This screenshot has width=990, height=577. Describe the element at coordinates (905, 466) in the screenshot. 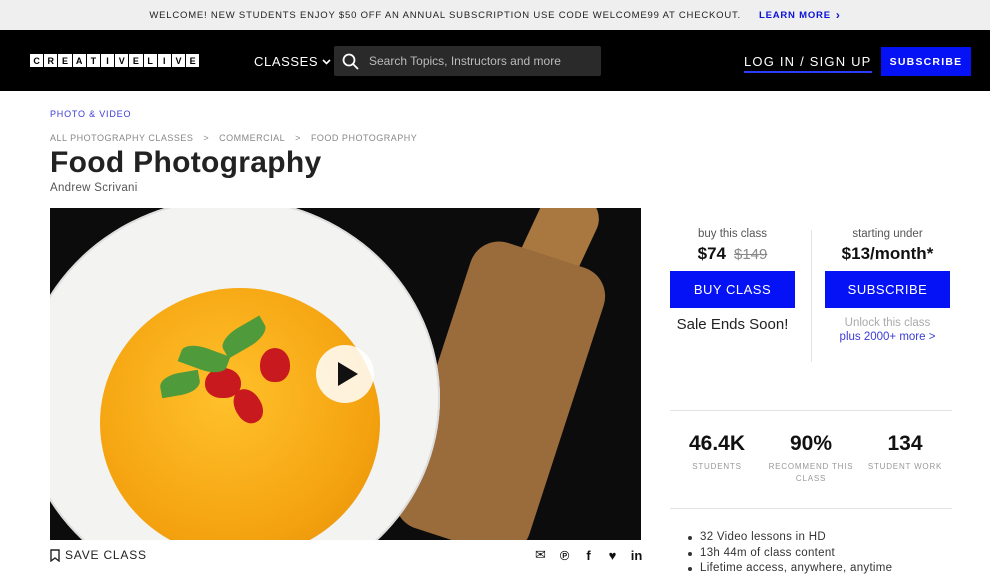

I see `stat-label: STUDENT WORK` at that location.